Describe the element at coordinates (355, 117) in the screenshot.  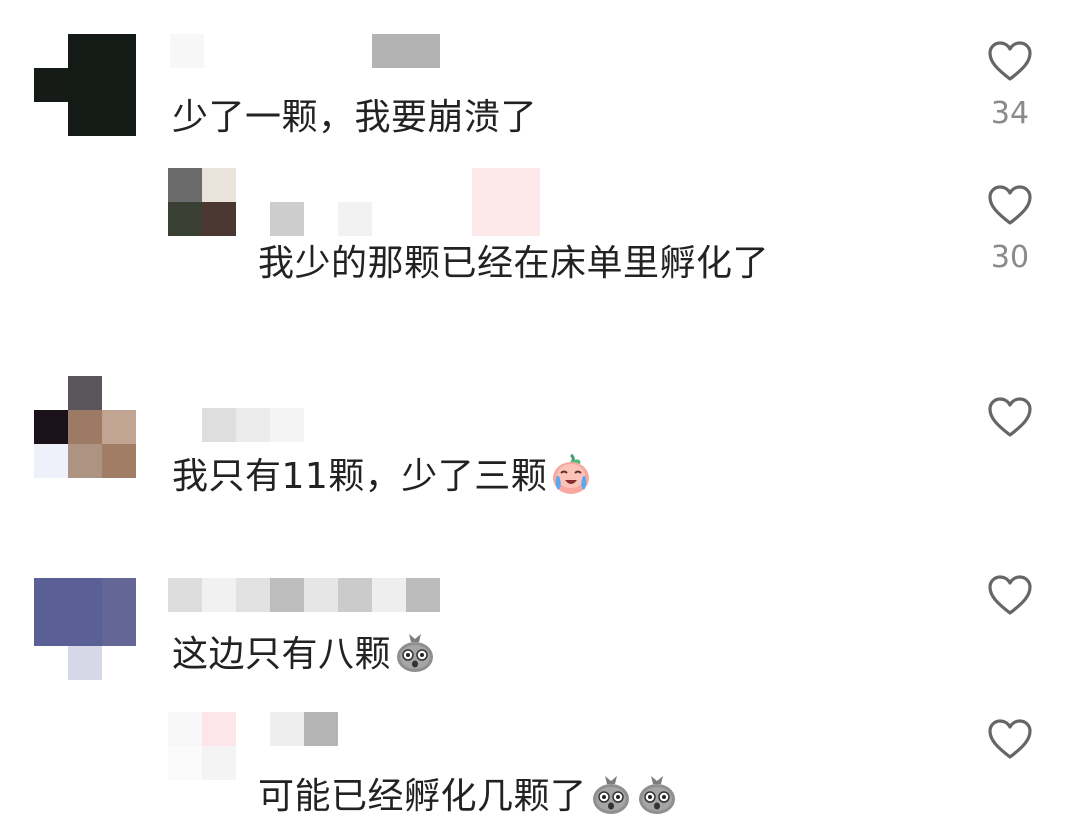
I see `comment-text: 少了一颗，我要崩溃了` at that location.